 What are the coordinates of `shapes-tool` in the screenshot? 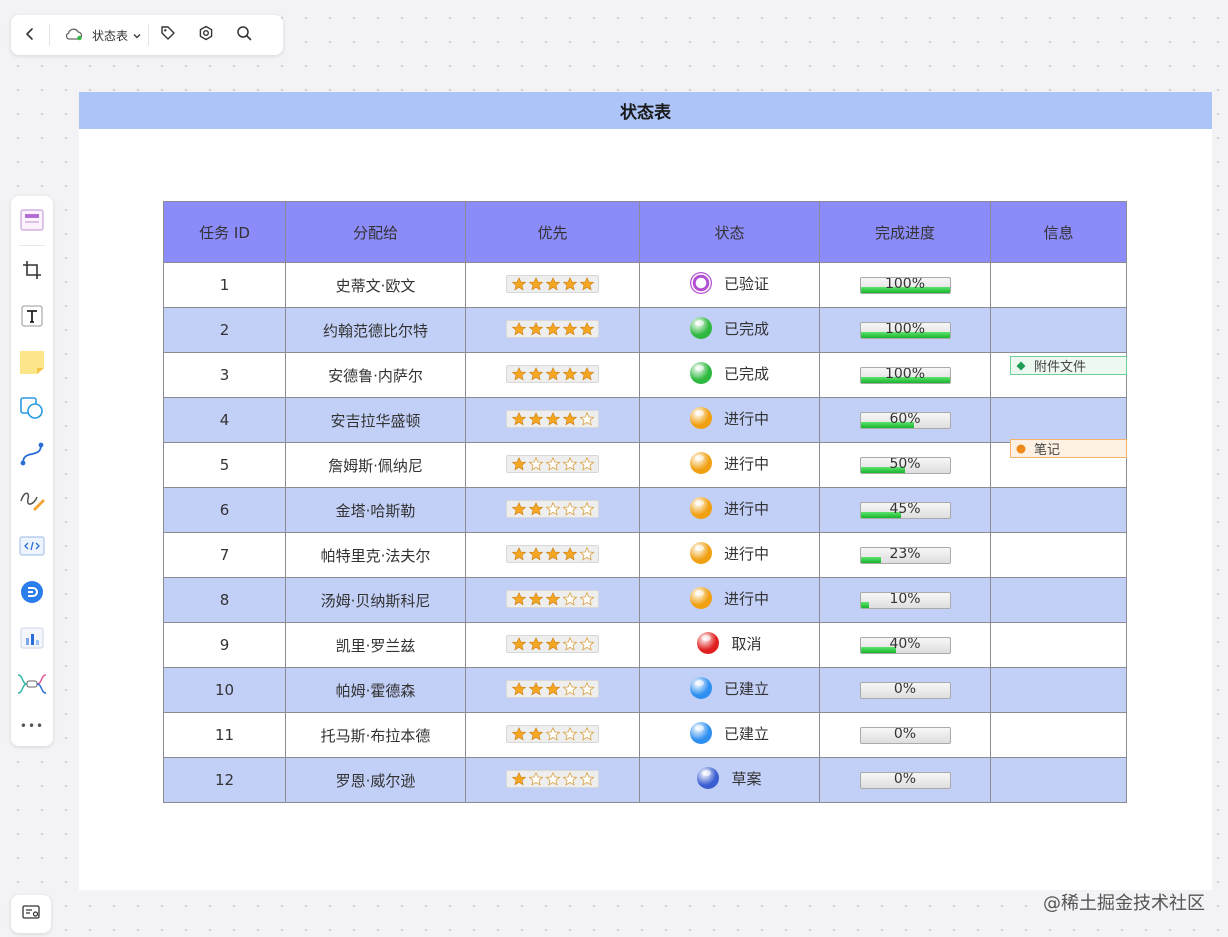 It's located at (32, 410).